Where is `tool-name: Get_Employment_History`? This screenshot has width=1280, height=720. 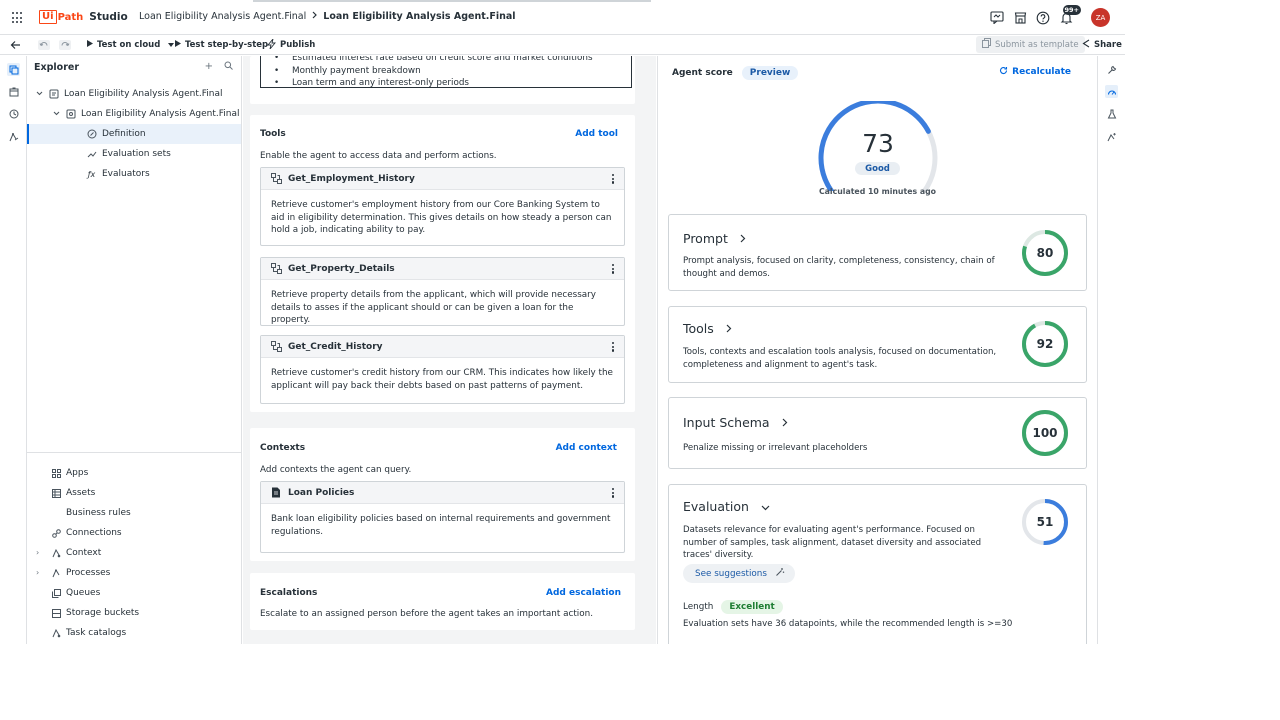 tool-name: Get_Employment_History is located at coordinates (351, 178).